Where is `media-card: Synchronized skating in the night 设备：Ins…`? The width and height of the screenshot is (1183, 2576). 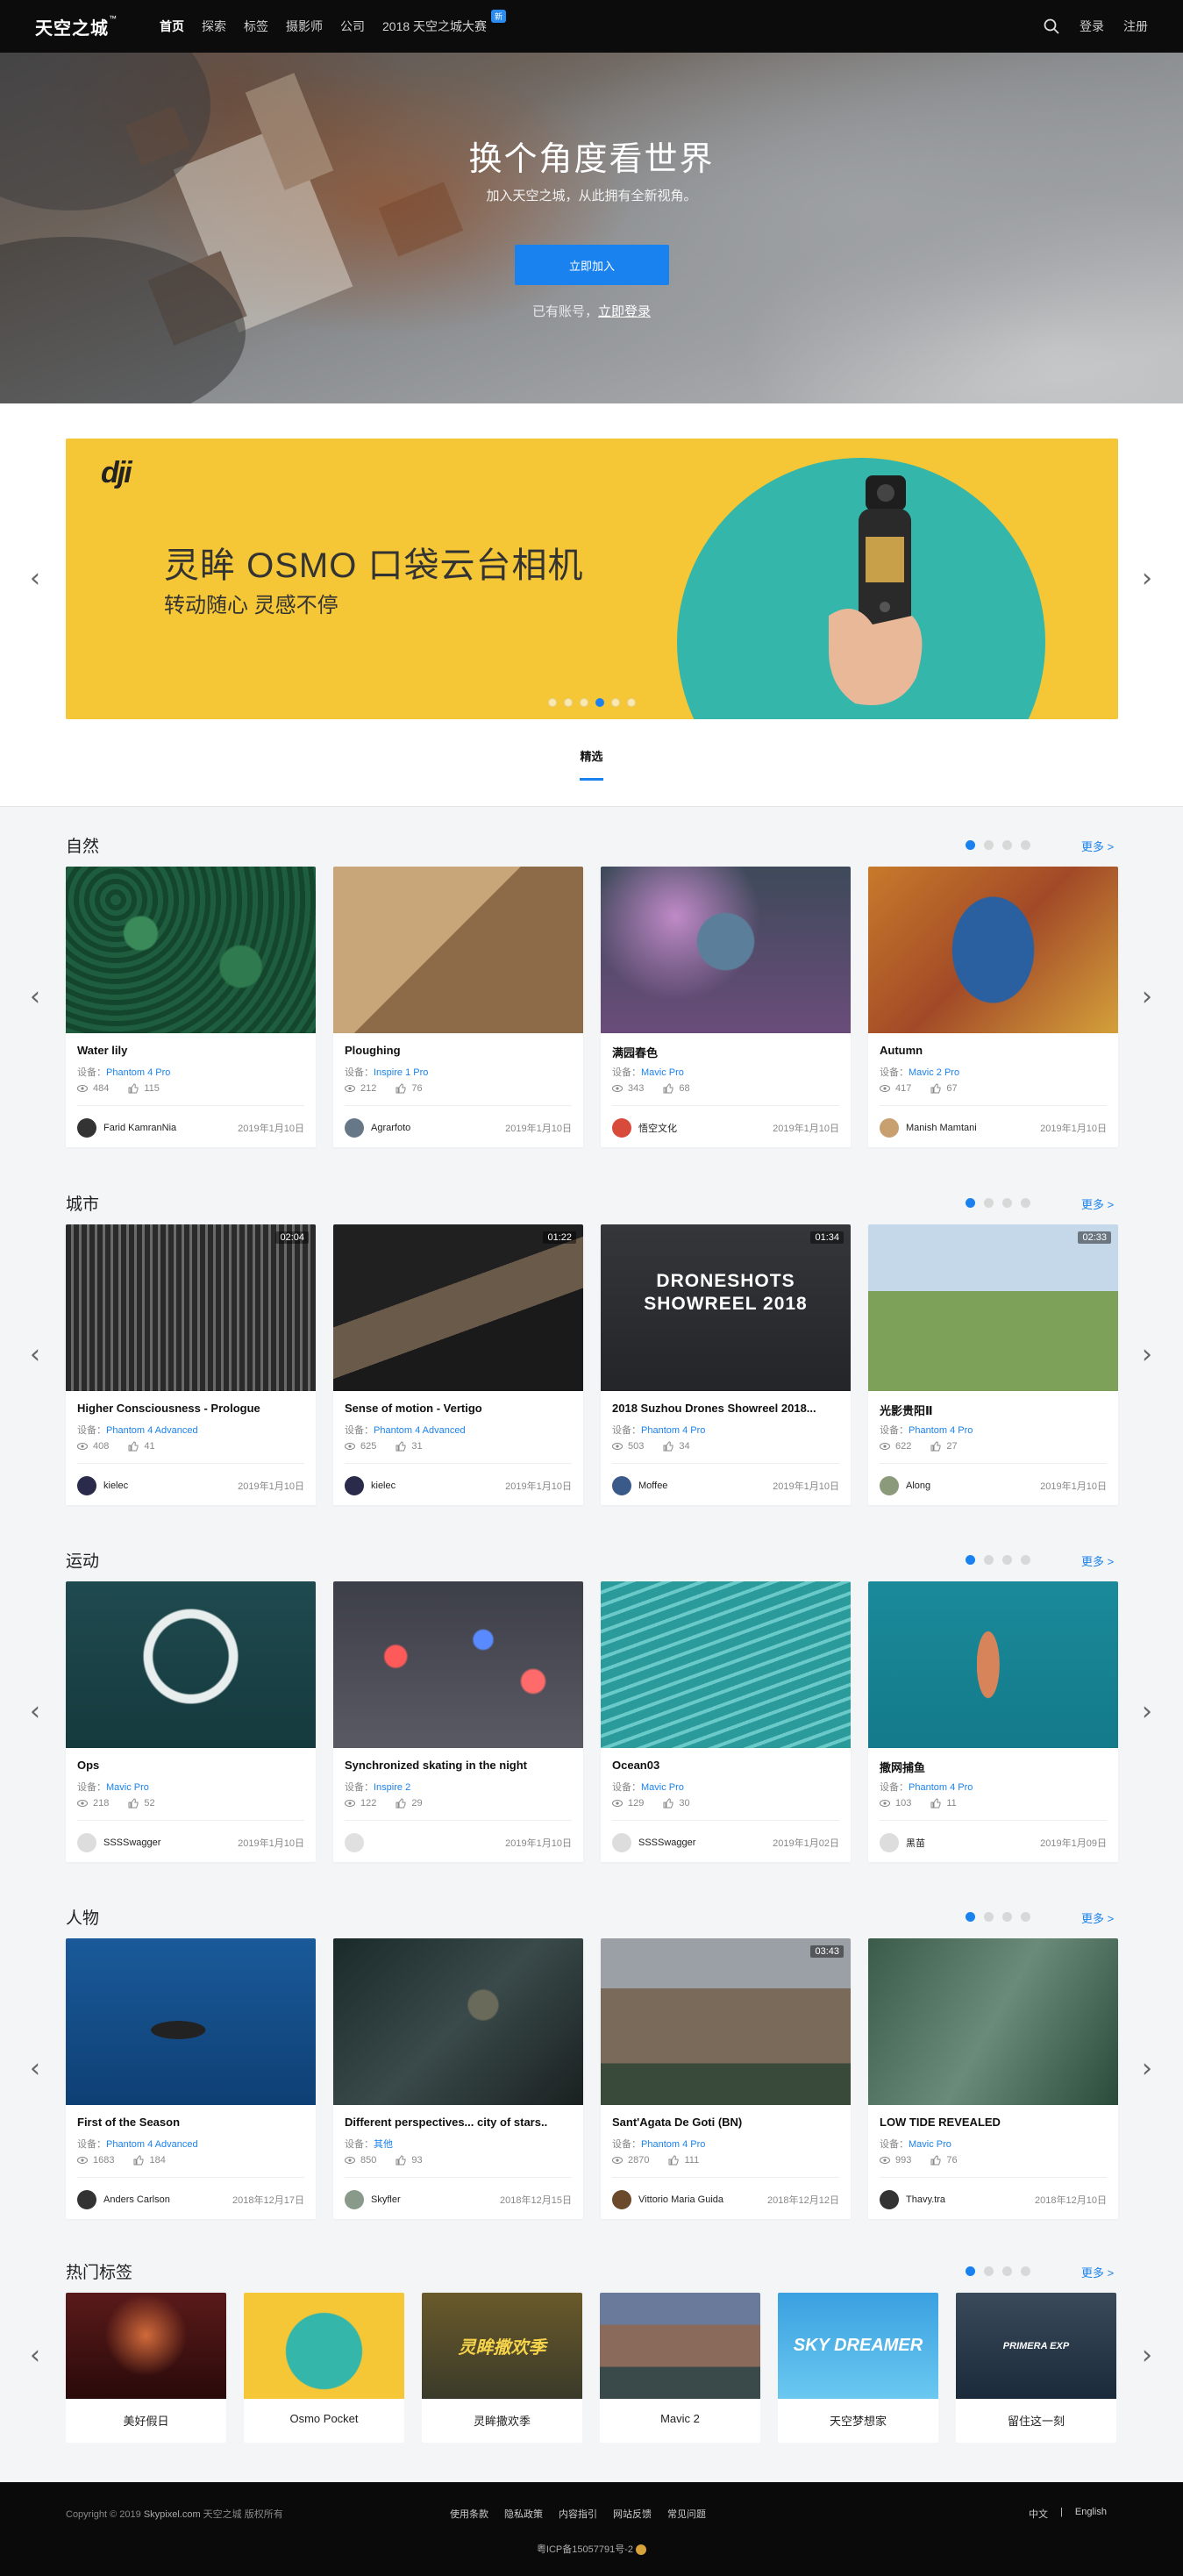
media-card: Synchronized skating in the night 设备：Ins… is located at coordinates (458, 1722).